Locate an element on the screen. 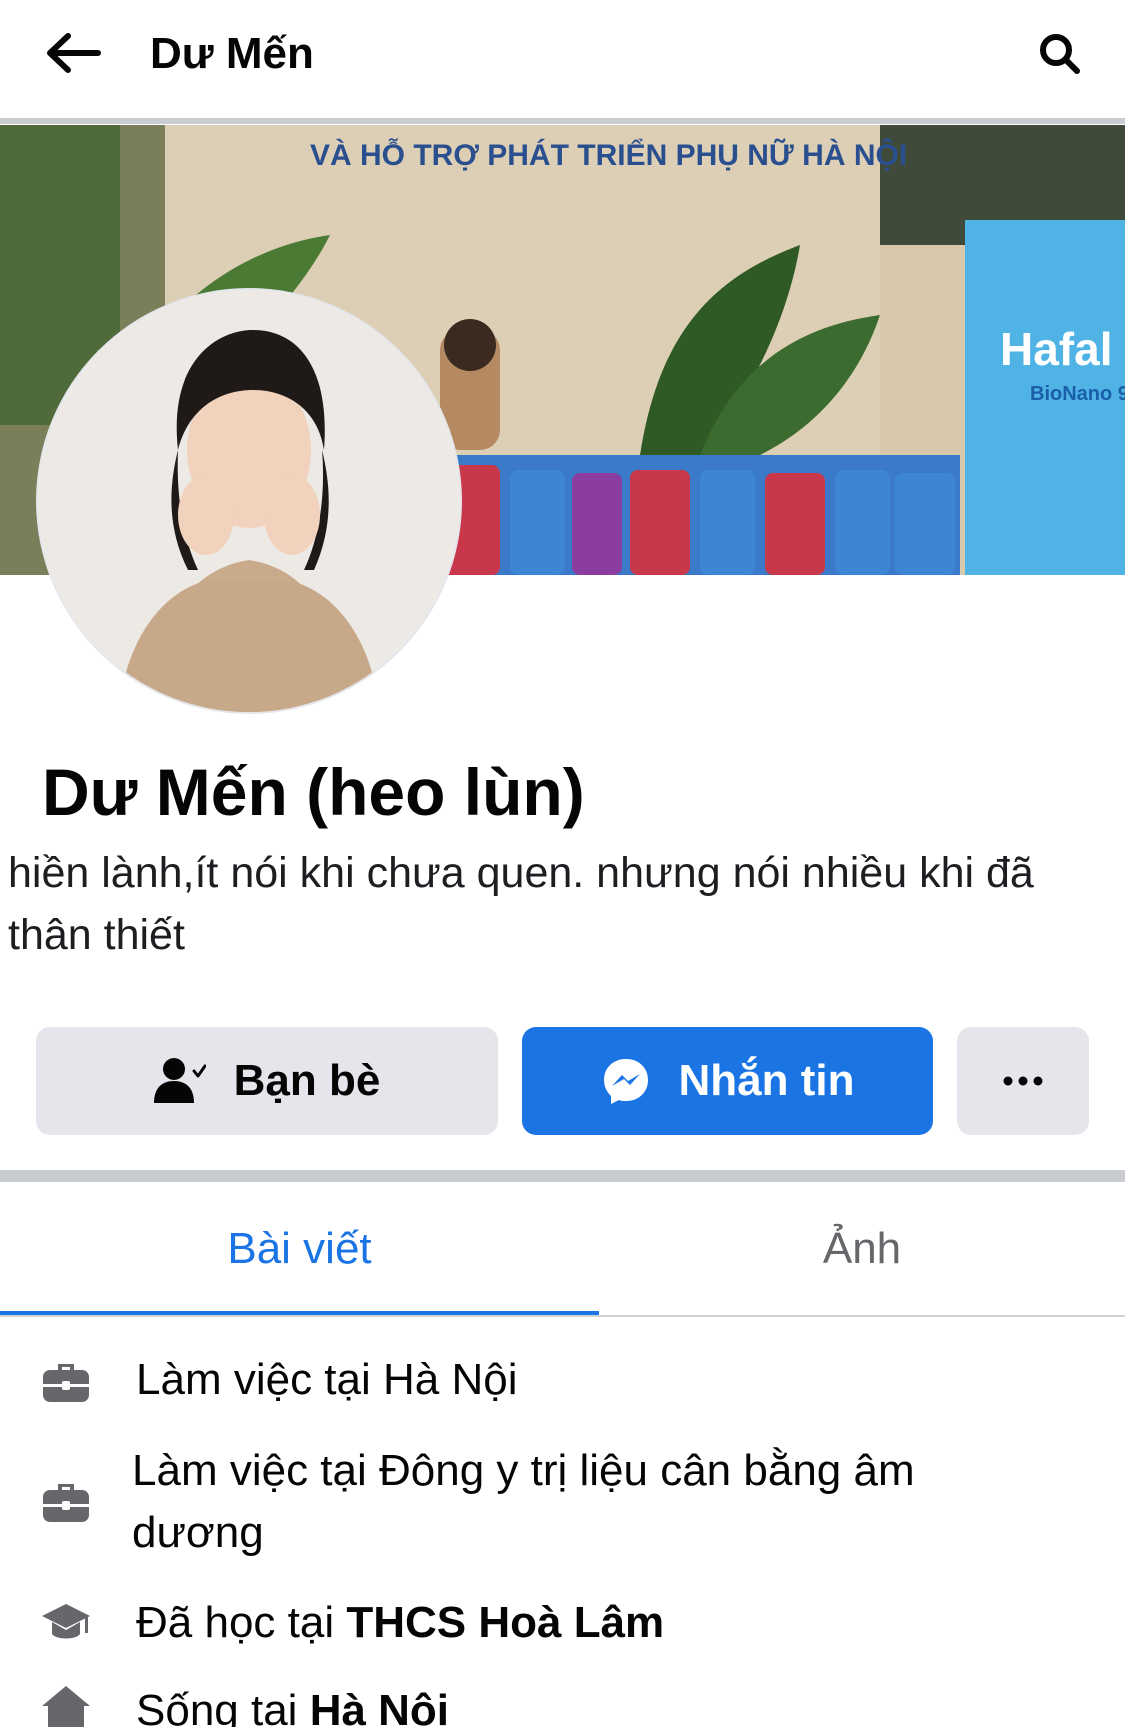 The height and width of the screenshot is (1727, 1125). more-dots-icon is located at coordinates (1023, 1081).